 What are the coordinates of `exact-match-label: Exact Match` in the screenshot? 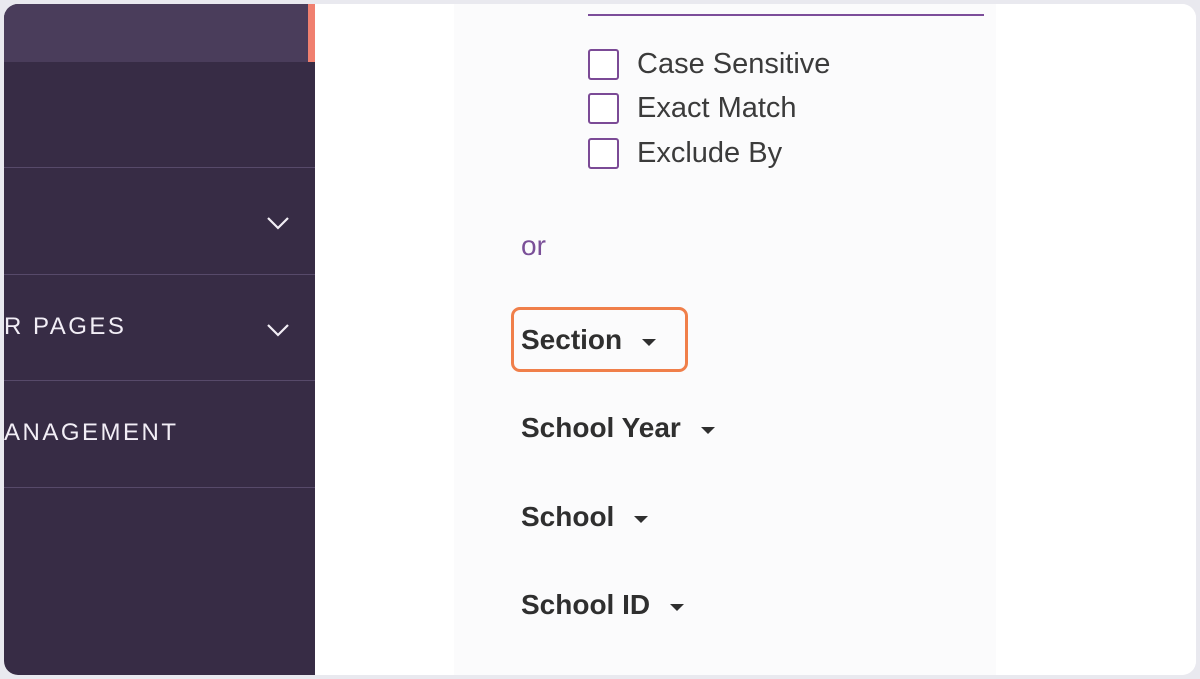 It's located at (717, 107).